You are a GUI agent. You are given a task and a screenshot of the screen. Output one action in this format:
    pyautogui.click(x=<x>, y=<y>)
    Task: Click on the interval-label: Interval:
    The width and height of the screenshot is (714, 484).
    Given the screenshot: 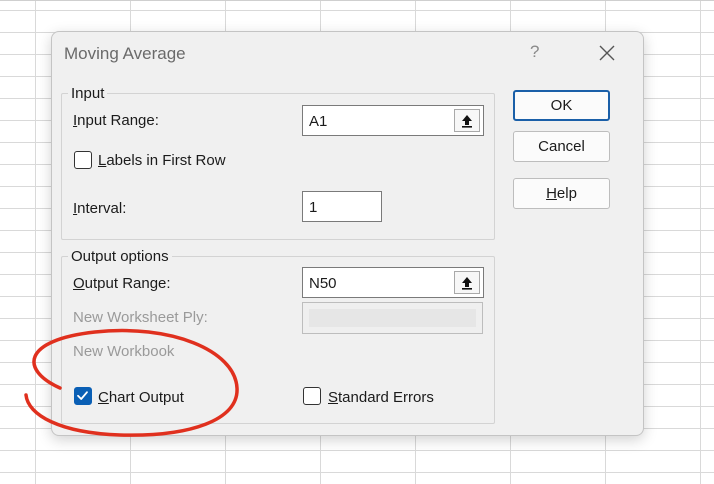 What is the action you would take?
    pyautogui.click(x=99, y=208)
    